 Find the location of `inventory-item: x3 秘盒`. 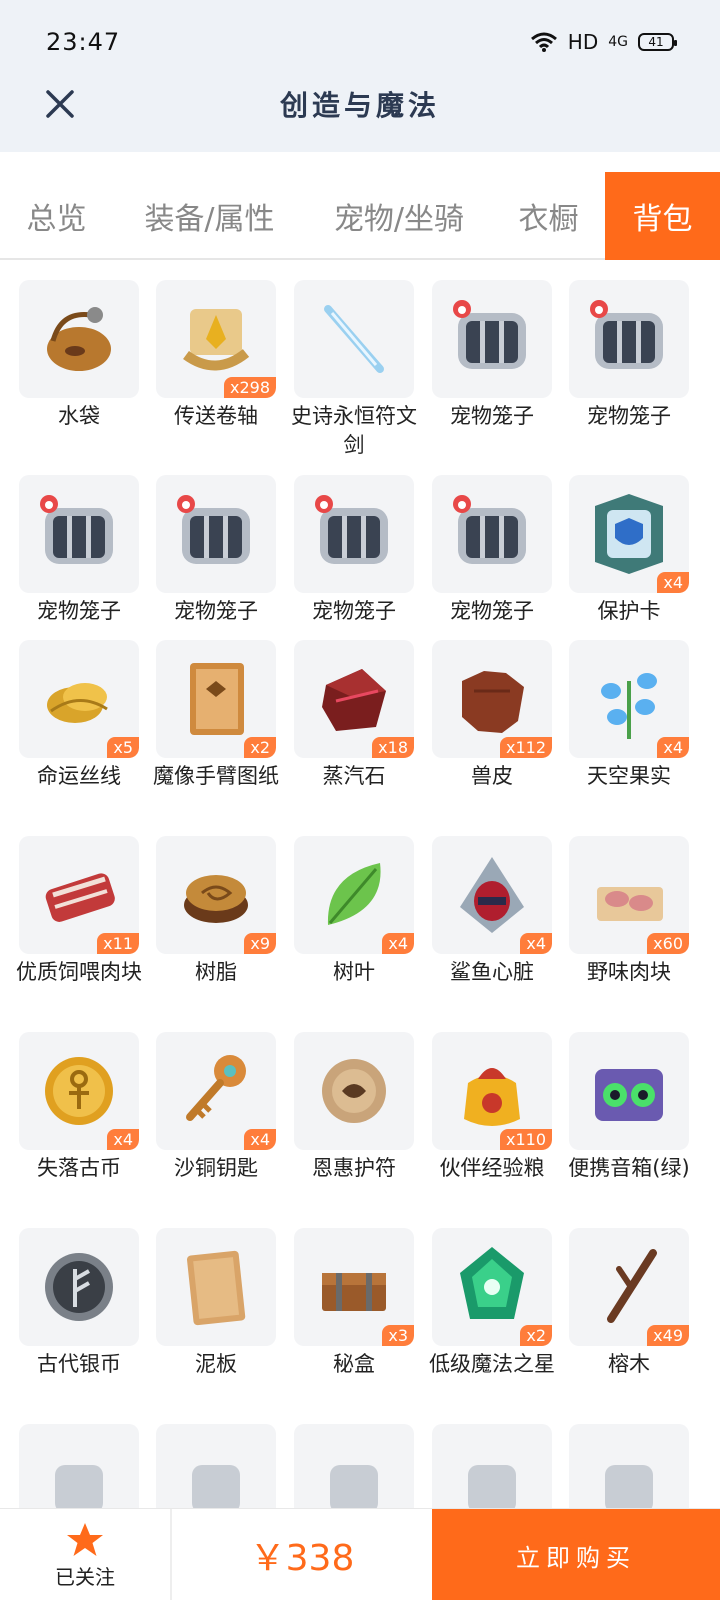

inventory-item: x3 秘盒 is located at coordinates (354, 1303).